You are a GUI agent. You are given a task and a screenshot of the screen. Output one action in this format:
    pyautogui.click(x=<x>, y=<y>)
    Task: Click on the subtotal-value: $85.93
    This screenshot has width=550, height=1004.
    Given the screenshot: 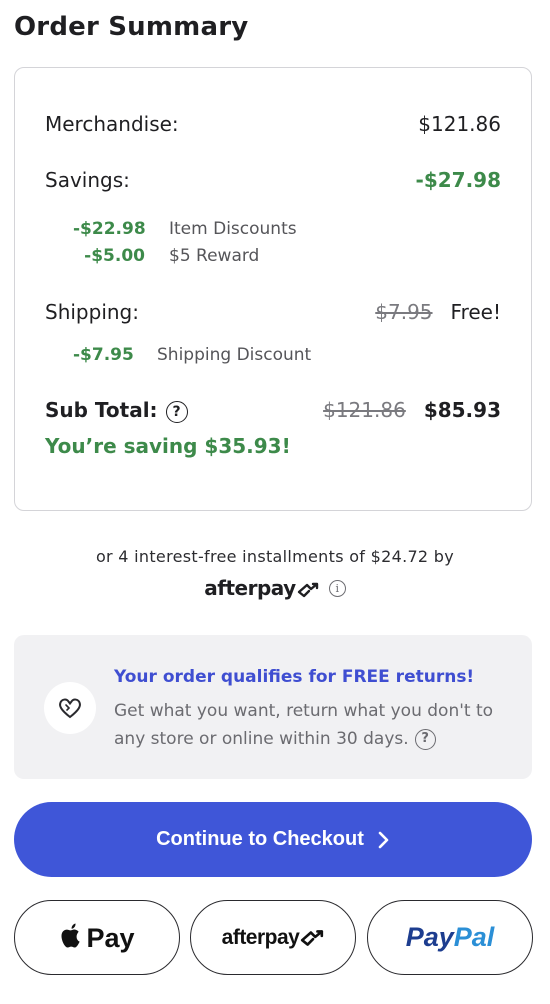 What is the action you would take?
    pyautogui.click(x=462, y=410)
    